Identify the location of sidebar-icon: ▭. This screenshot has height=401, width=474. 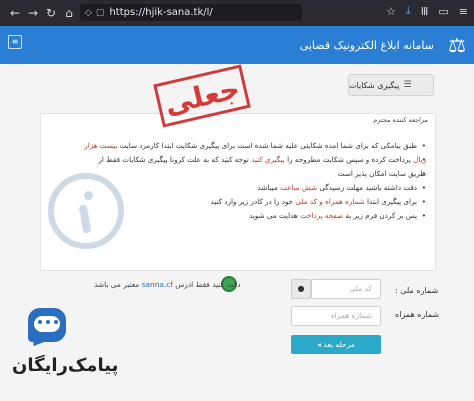
(443, 11).